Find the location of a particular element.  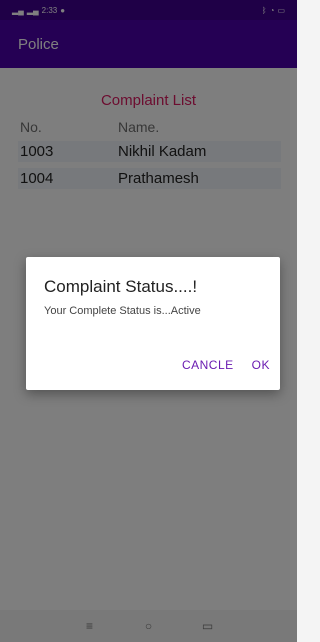

dialog-message: Your Complete Status is...Active is located at coordinates (122, 311).